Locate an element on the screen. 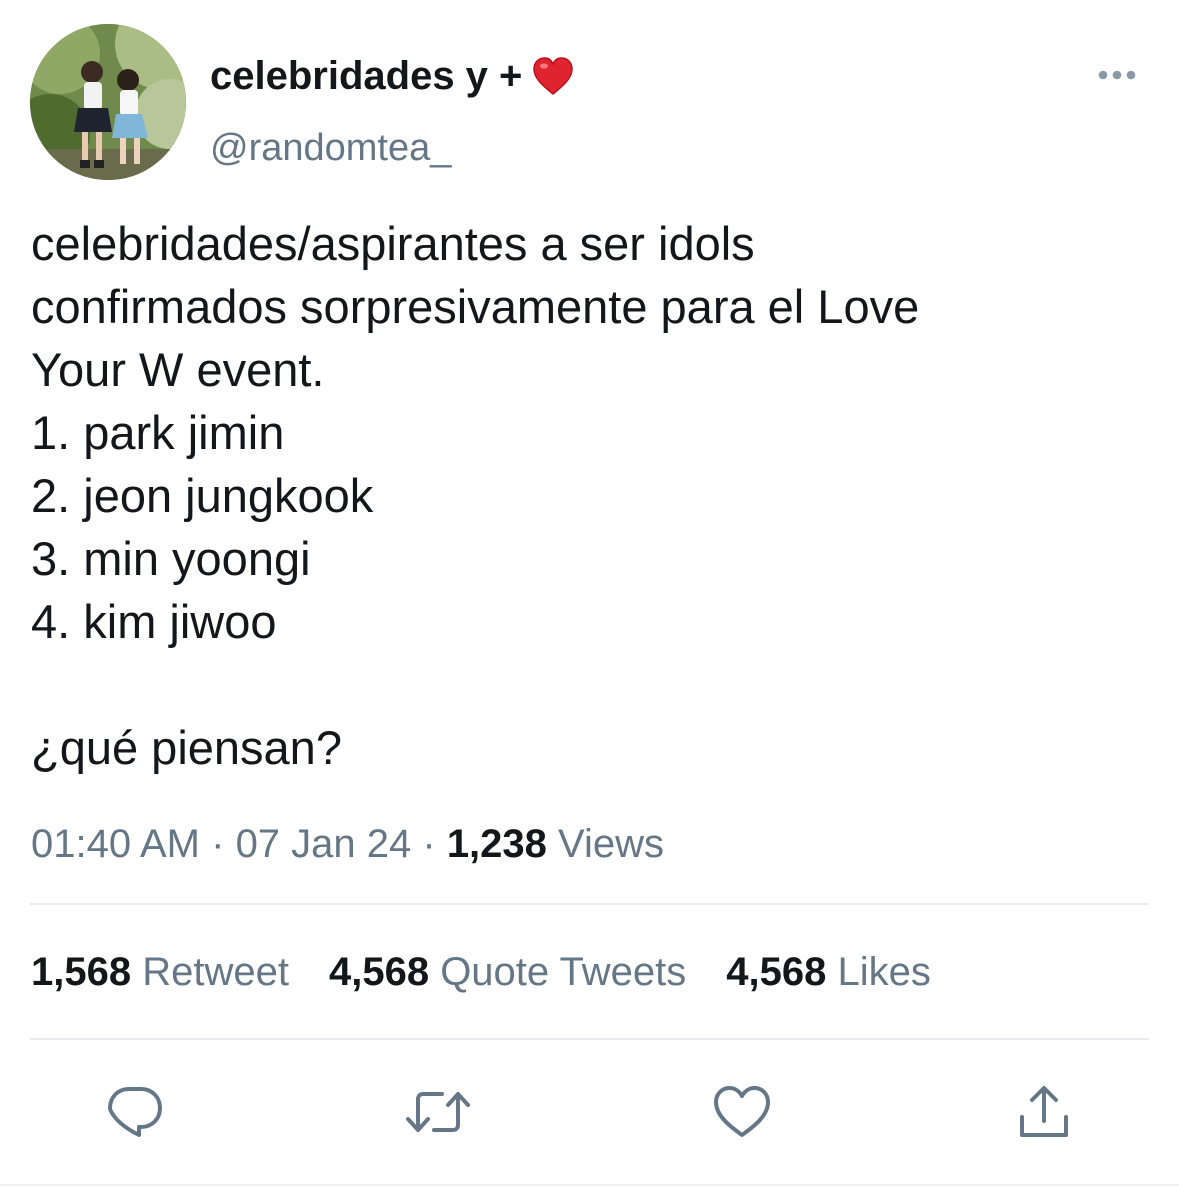 The width and height of the screenshot is (1179, 1203). likes-label: Likes is located at coordinates (878, 972).